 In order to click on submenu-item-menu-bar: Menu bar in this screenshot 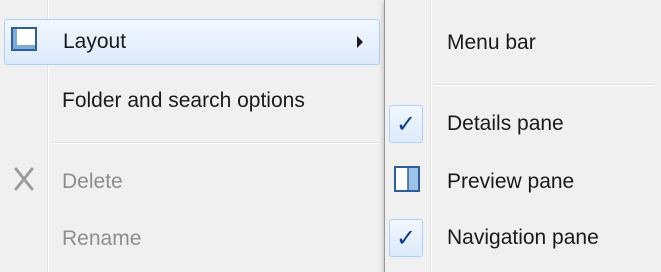, I will do `click(523, 43)`.